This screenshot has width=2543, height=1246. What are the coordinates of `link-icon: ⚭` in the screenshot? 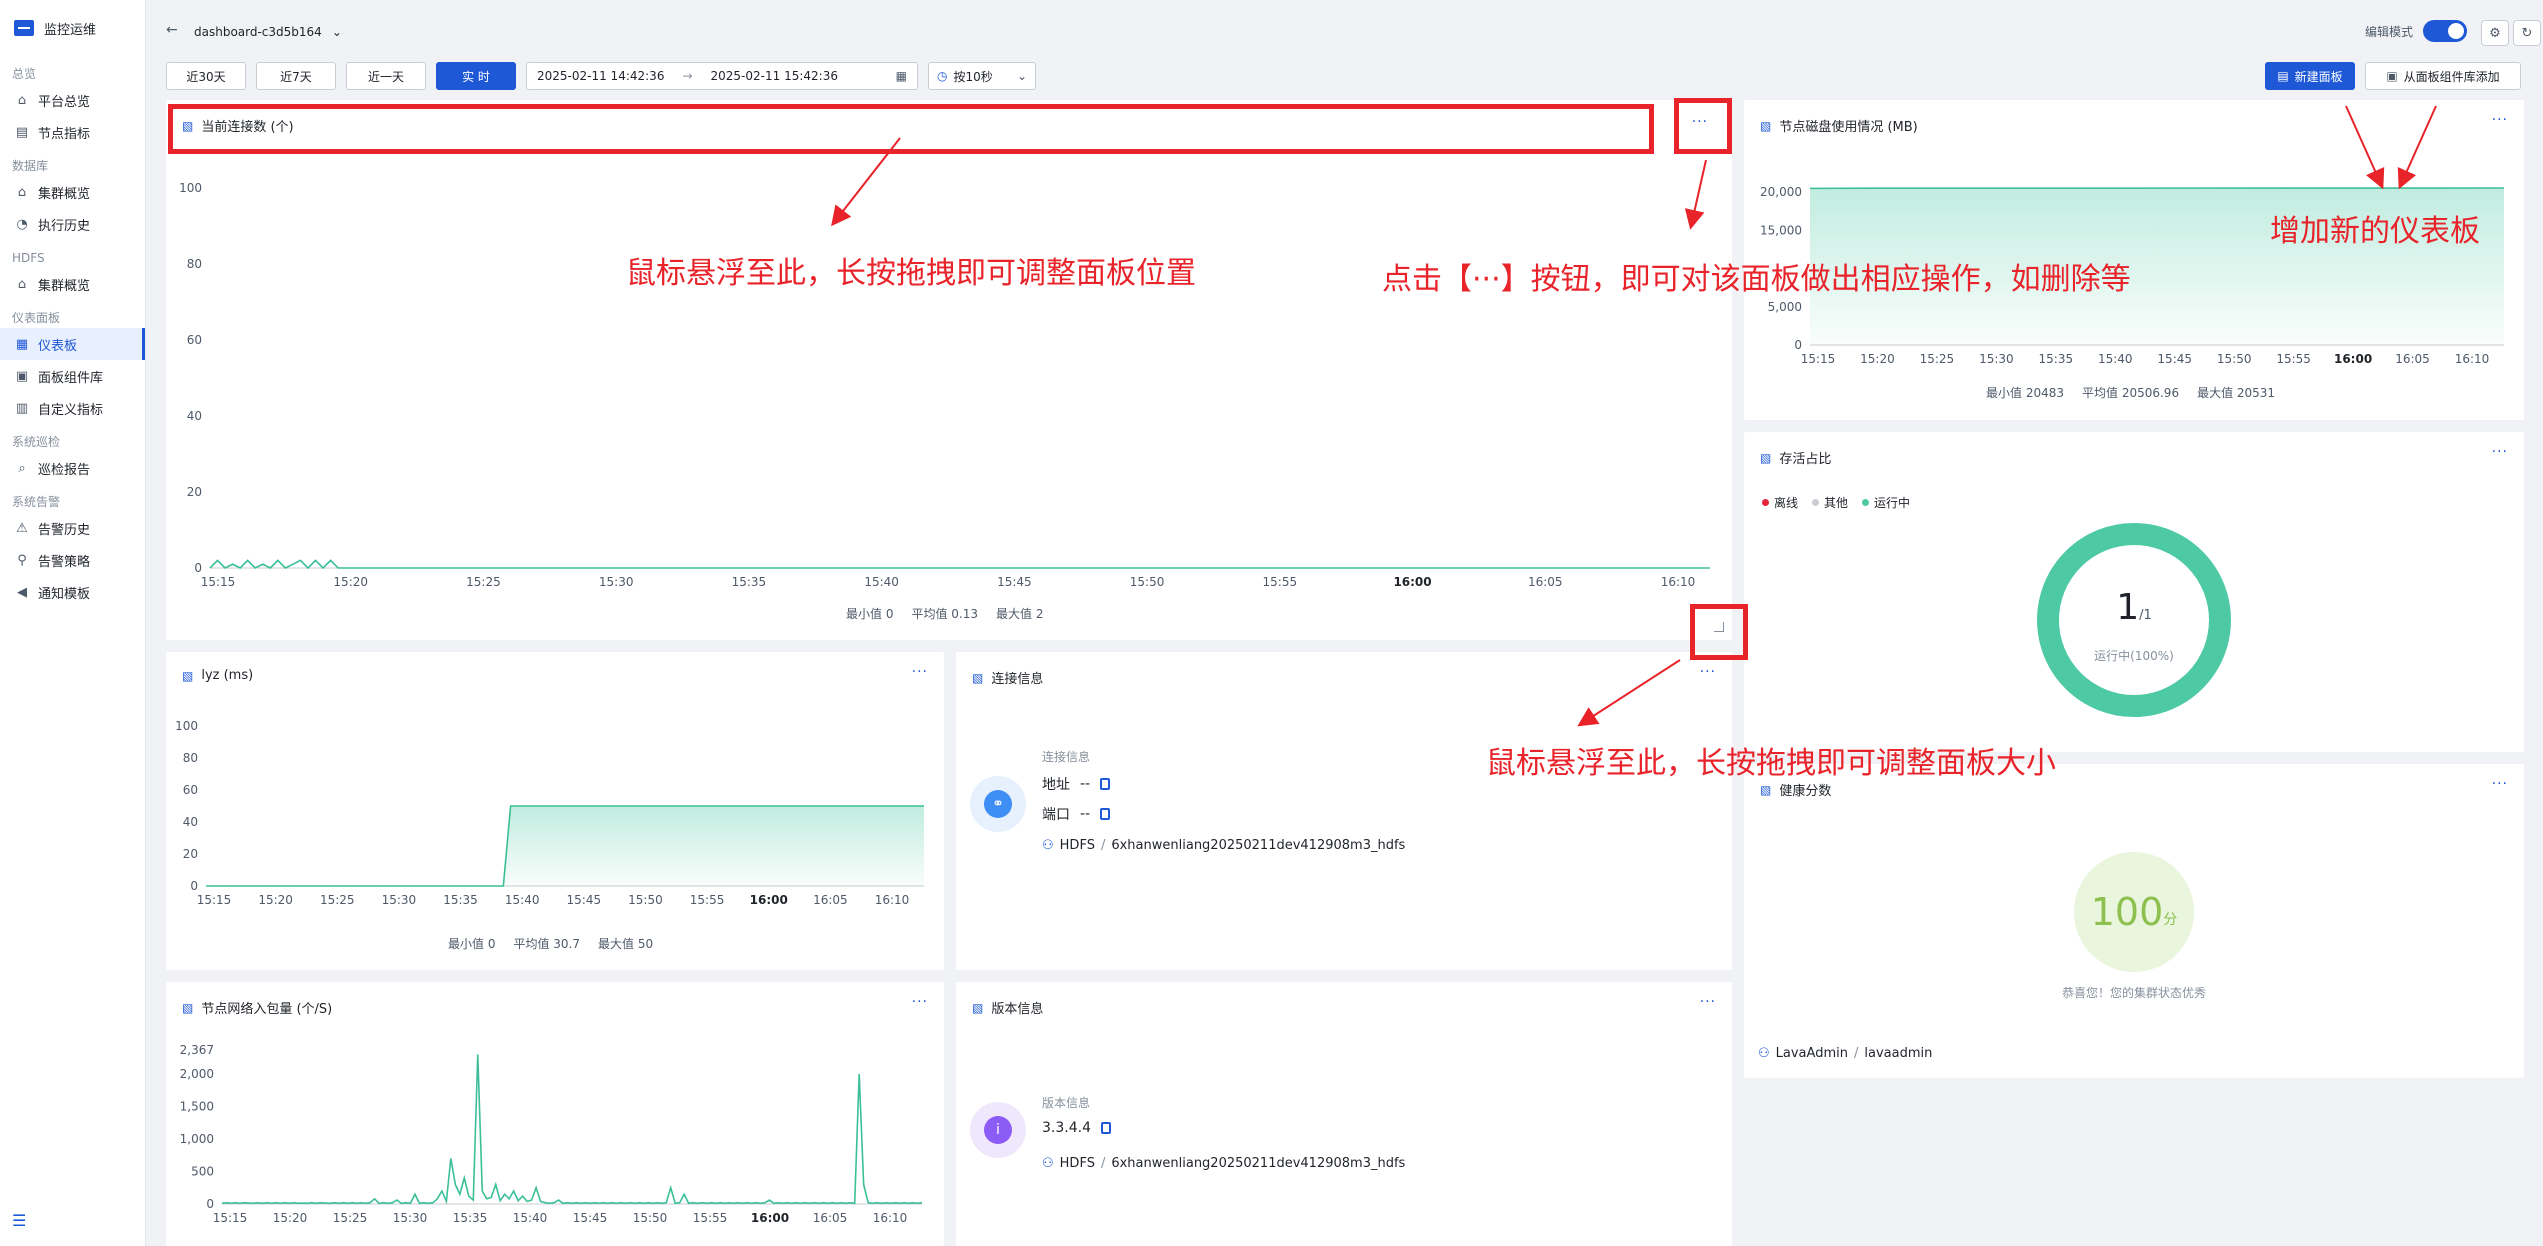 It's located at (998, 804).